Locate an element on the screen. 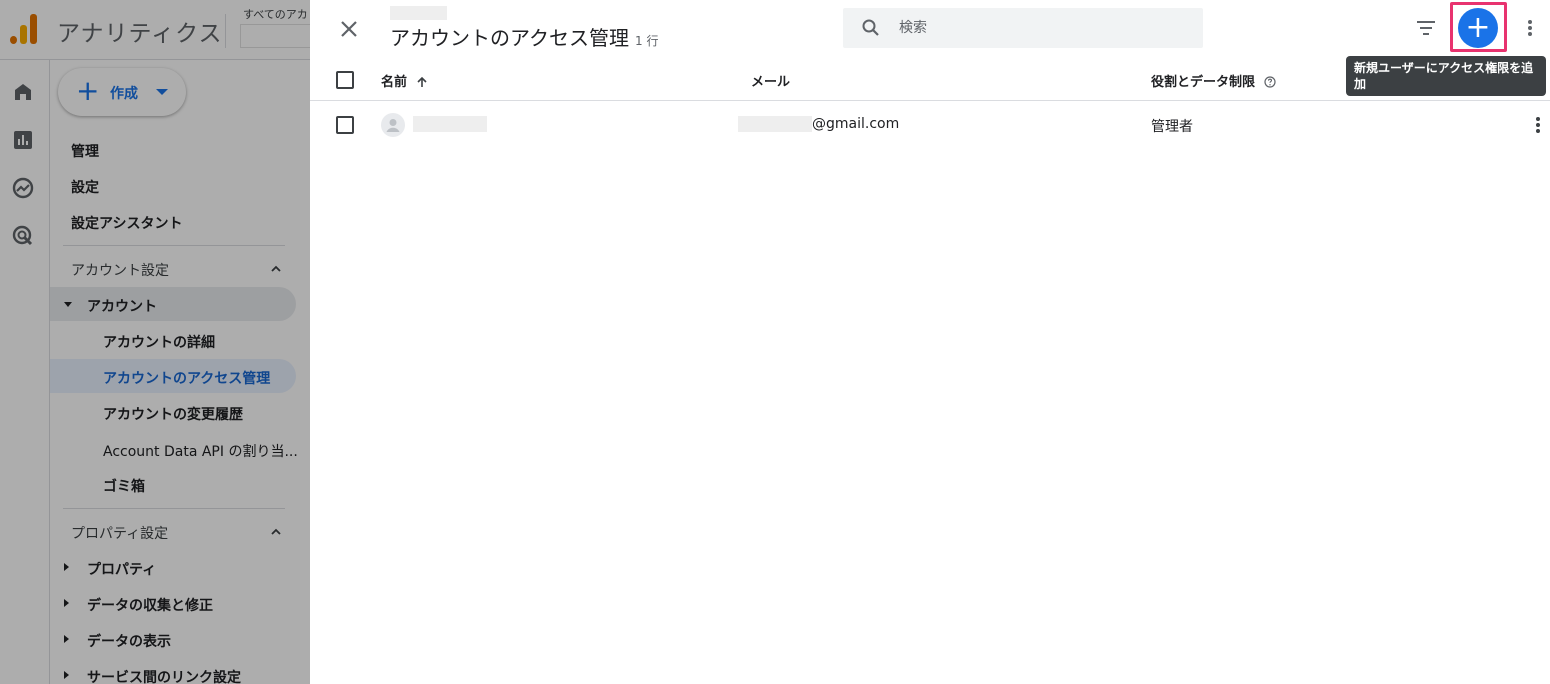 The width and height of the screenshot is (1550, 684). plus-icon: + is located at coordinates (1478, 27).